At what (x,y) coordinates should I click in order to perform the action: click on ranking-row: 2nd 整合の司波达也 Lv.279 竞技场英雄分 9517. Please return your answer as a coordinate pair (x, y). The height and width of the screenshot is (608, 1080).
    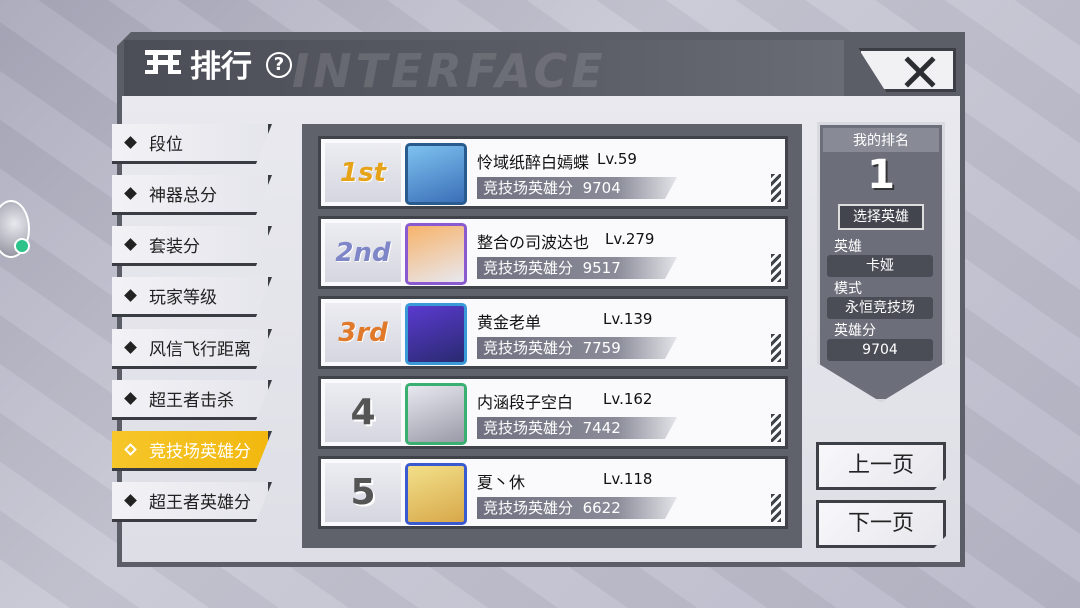
    Looking at the image, I should click on (553, 252).